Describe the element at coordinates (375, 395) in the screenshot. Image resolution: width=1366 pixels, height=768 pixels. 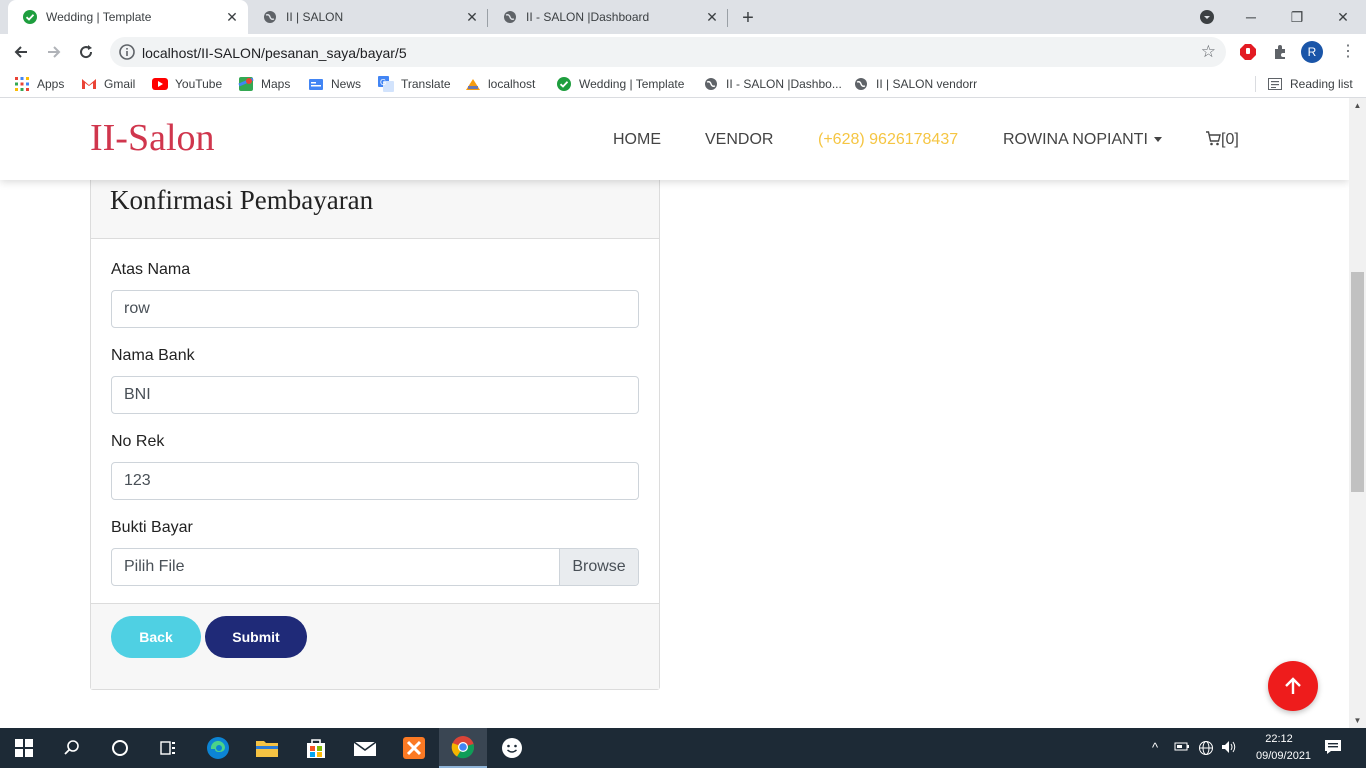
I see `nama-bank-input` at that location.